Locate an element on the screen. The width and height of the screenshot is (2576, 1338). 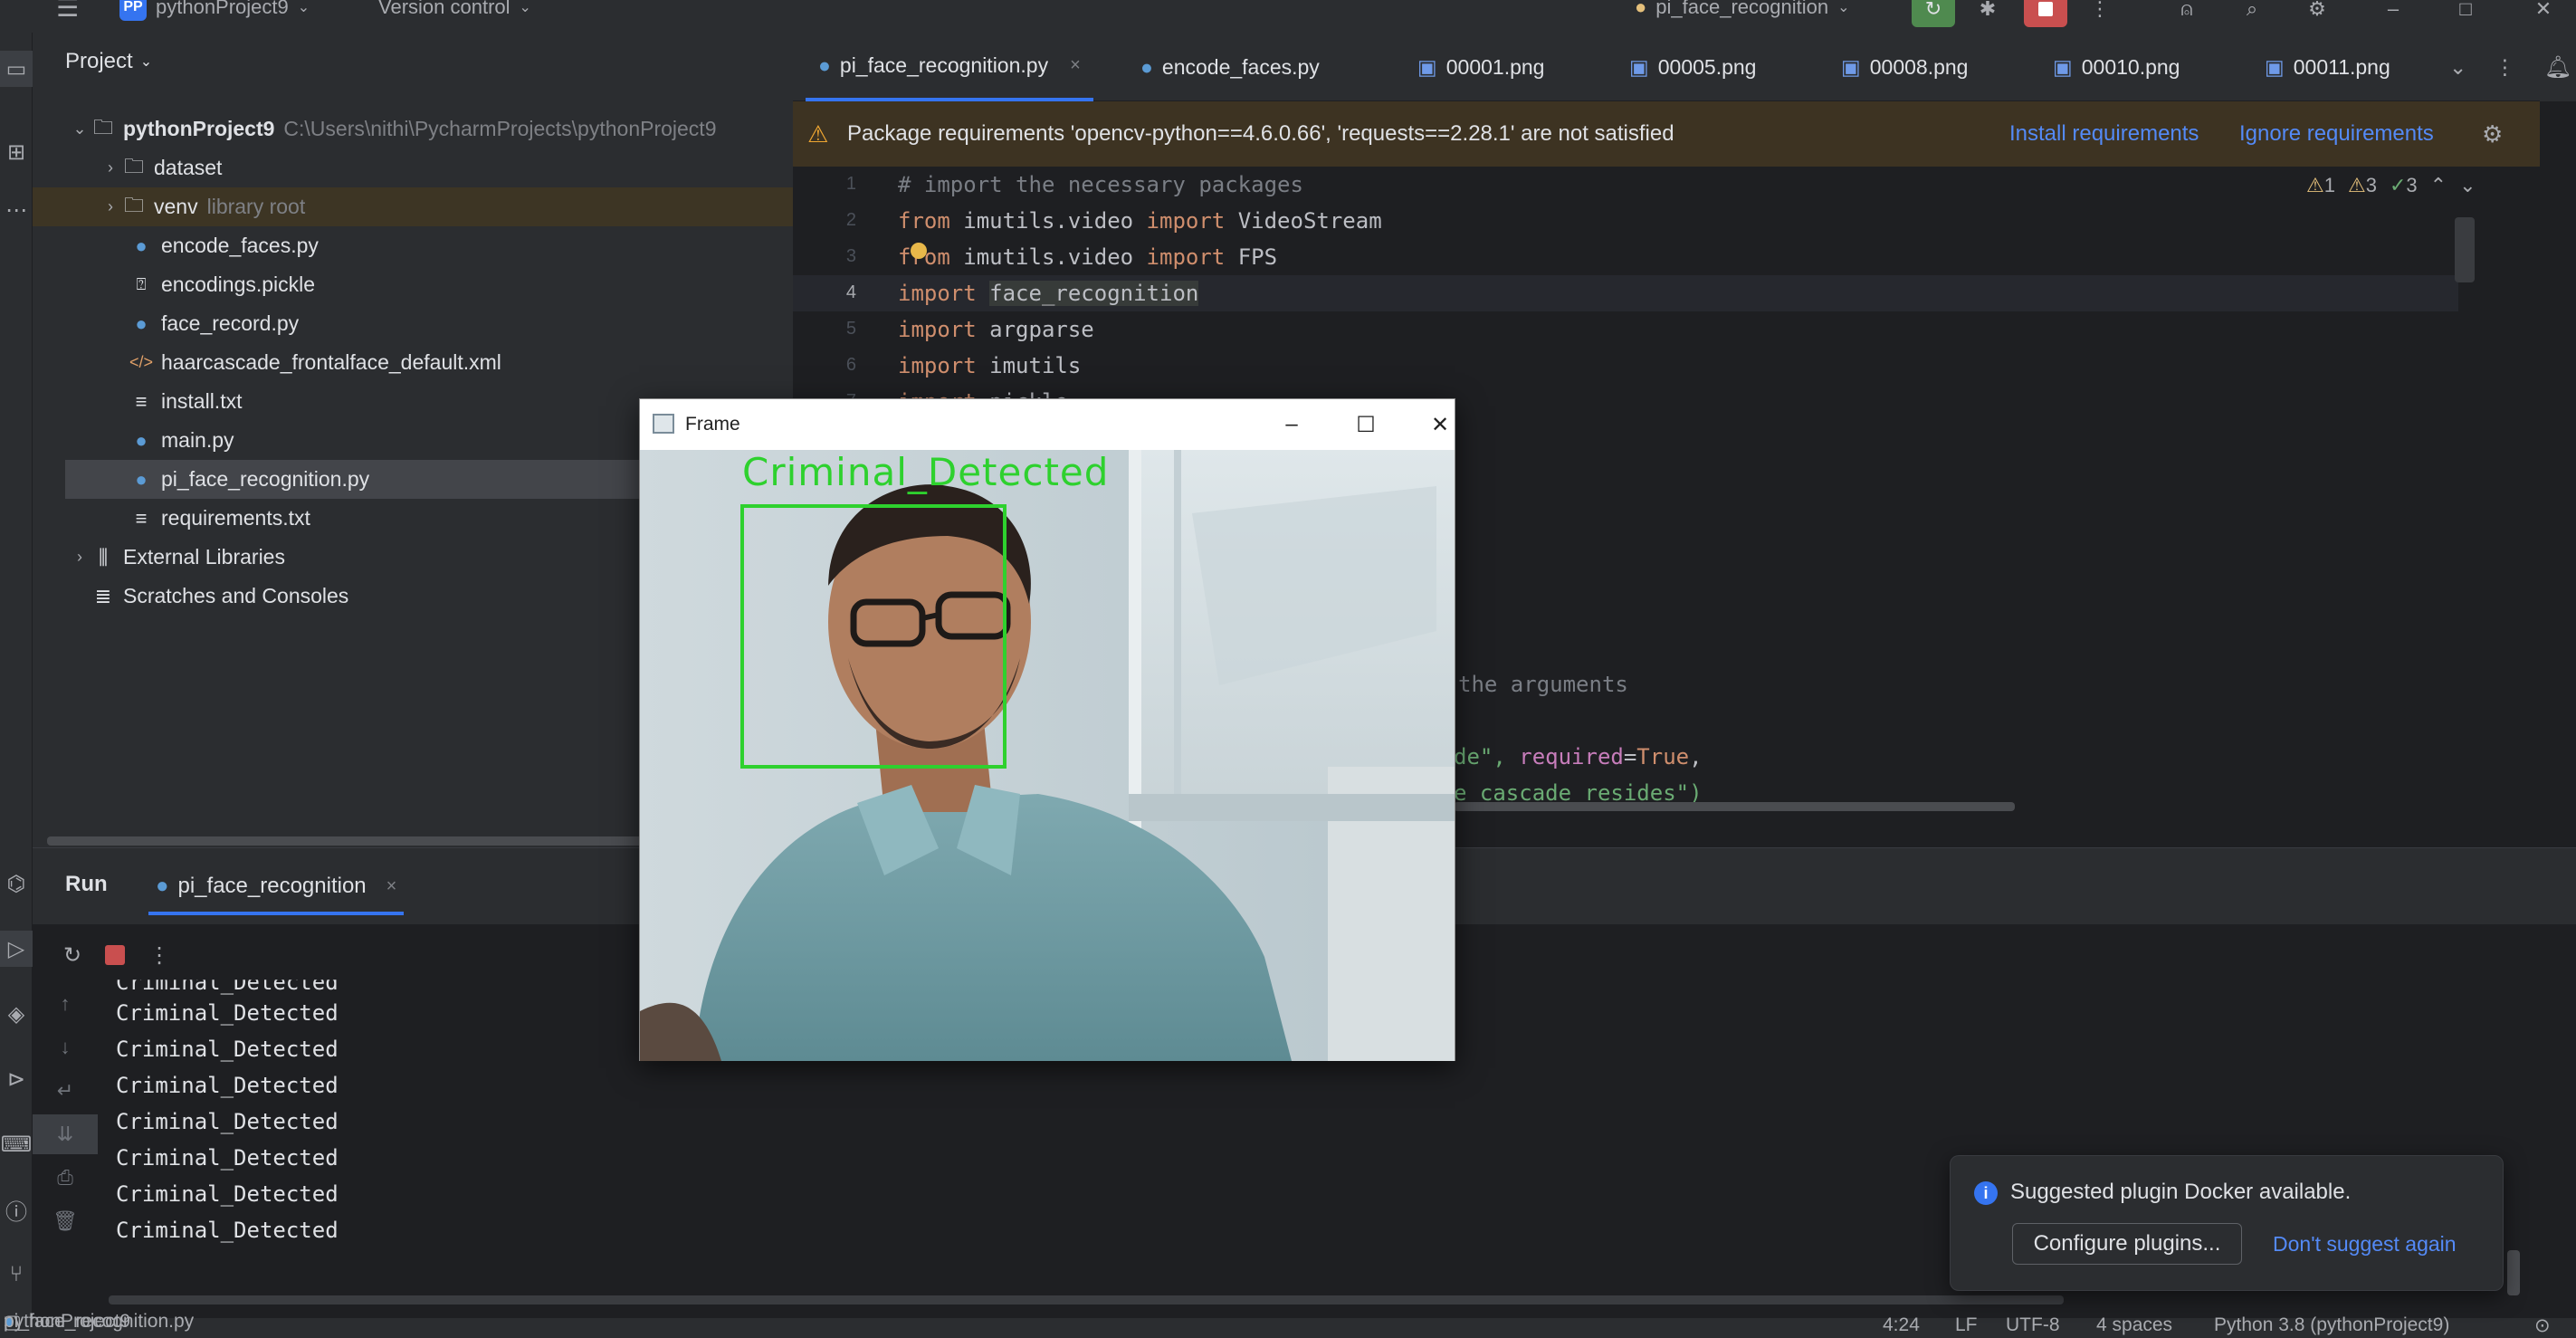
tab-00001: ▣ 00001.png is located at coordinates (1481, 67).